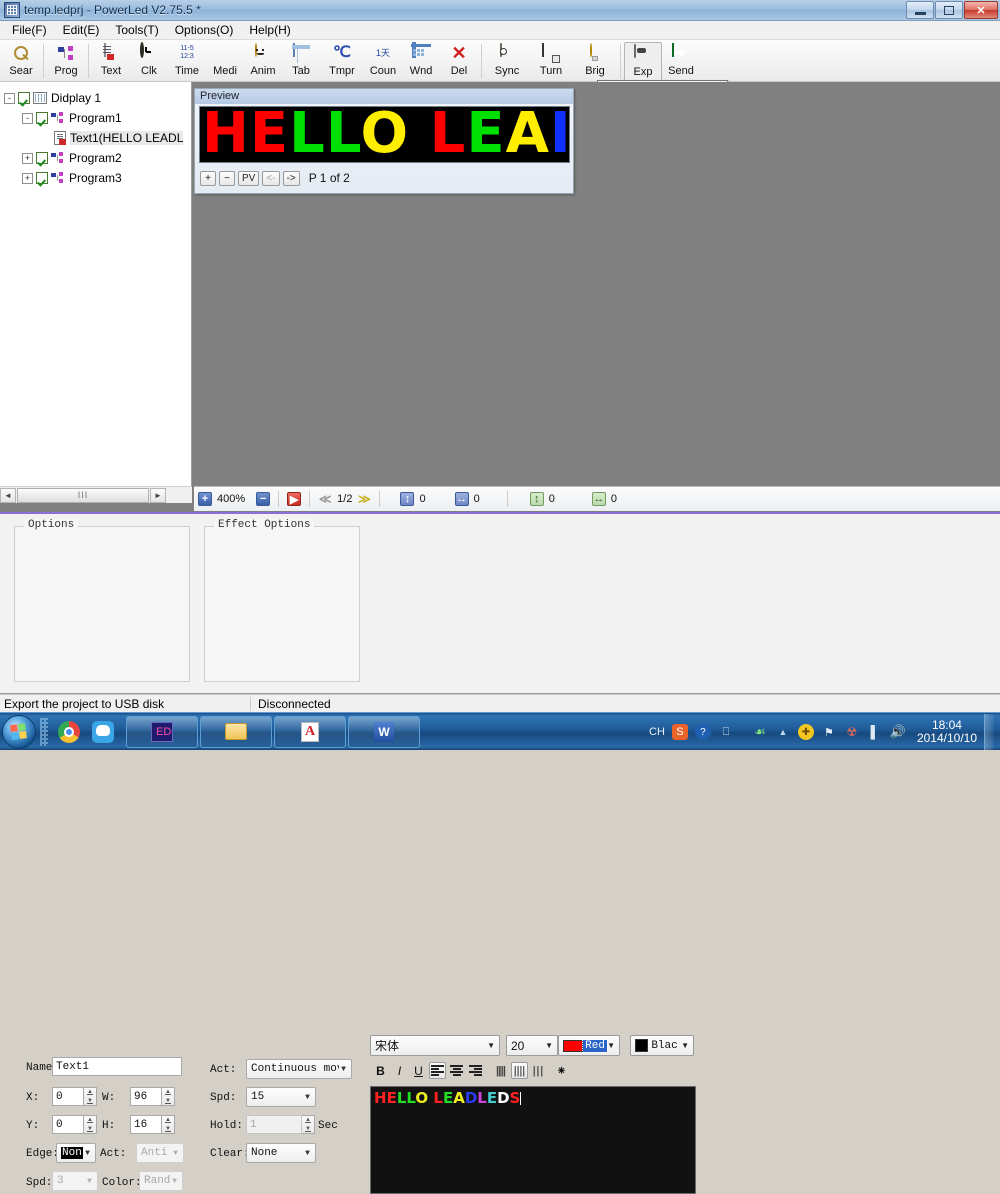 This screenshot has height=1194, width=1000. I want to click on toolbar-text-button: Text, so click(111, 62).